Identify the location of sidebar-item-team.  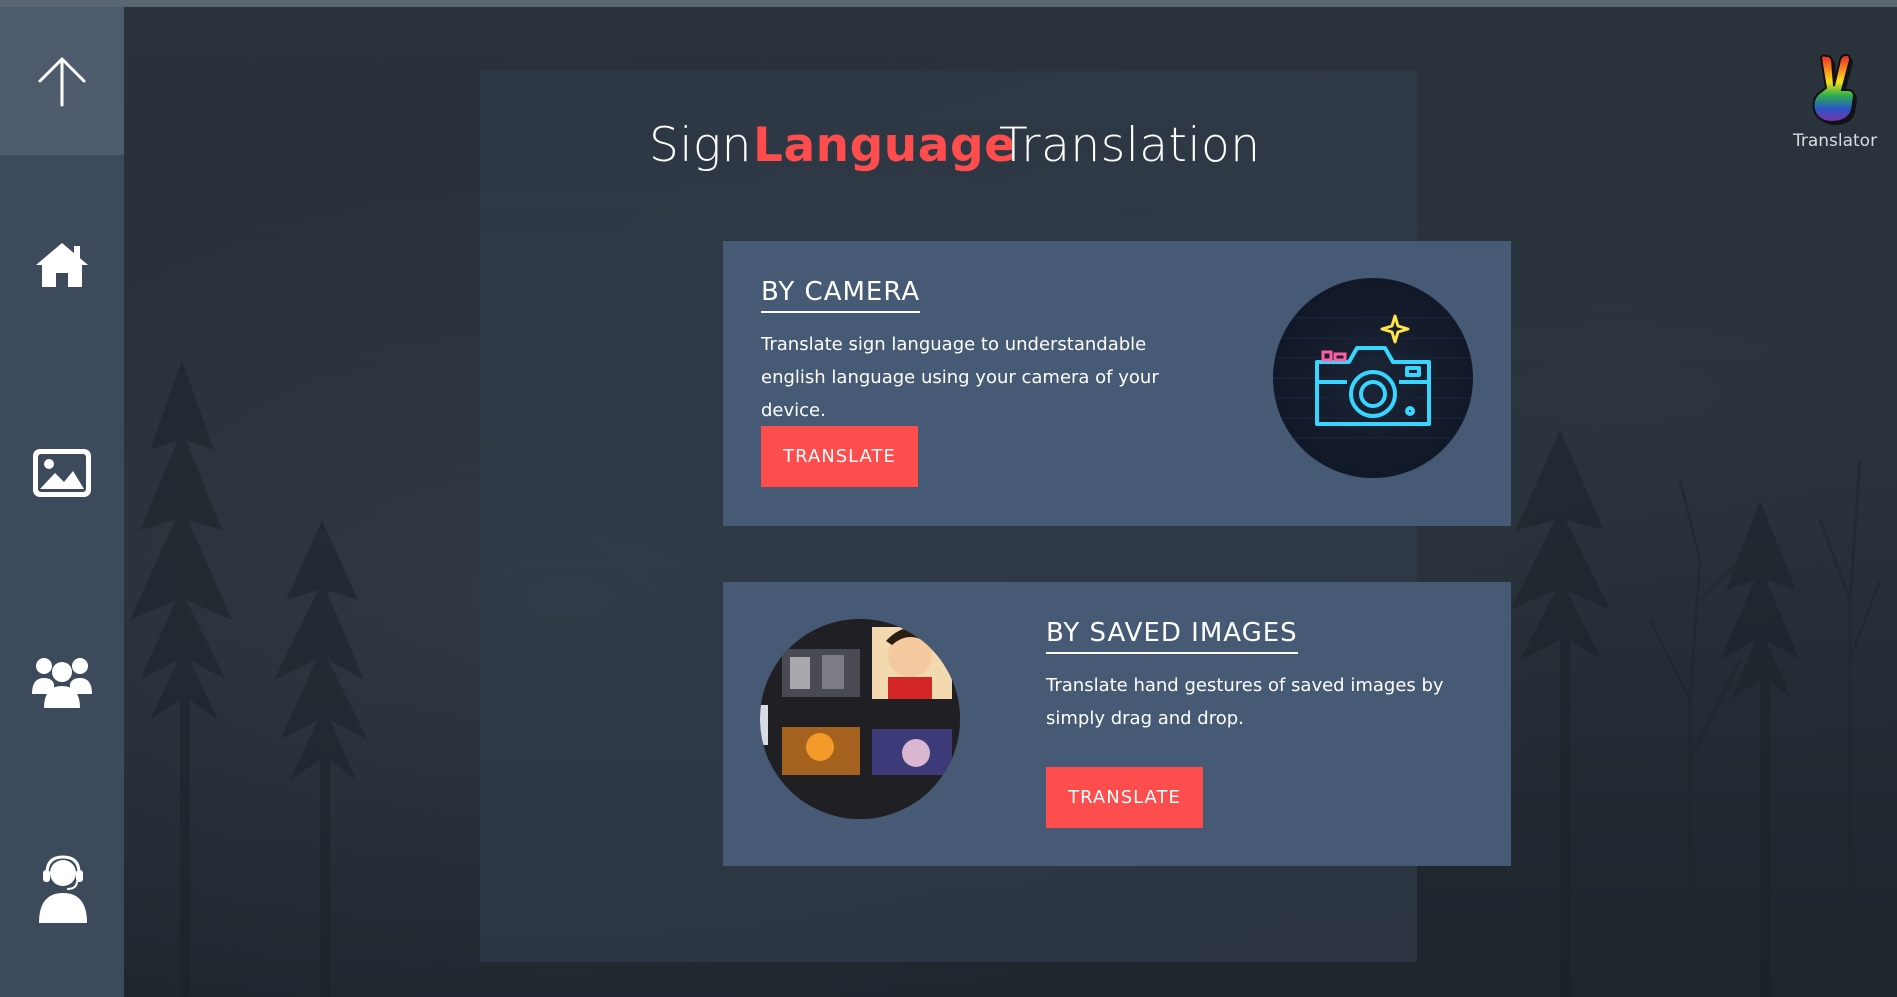
(62, 682).